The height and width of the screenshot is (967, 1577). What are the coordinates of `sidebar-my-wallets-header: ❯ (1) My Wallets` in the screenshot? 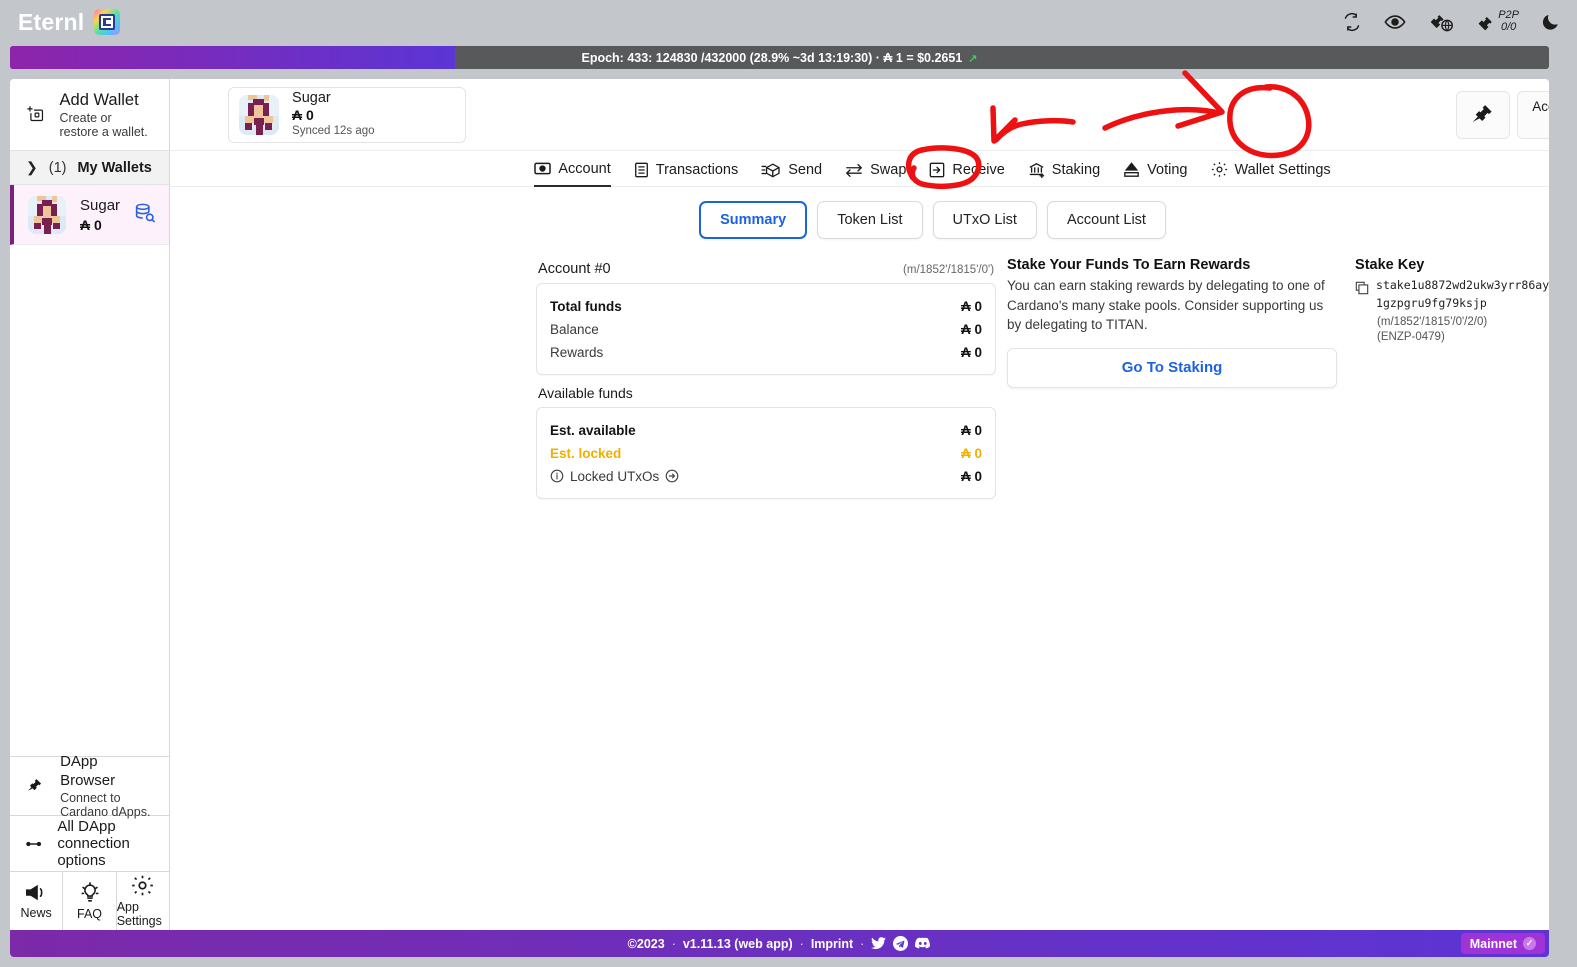 It's located at (90, 168).